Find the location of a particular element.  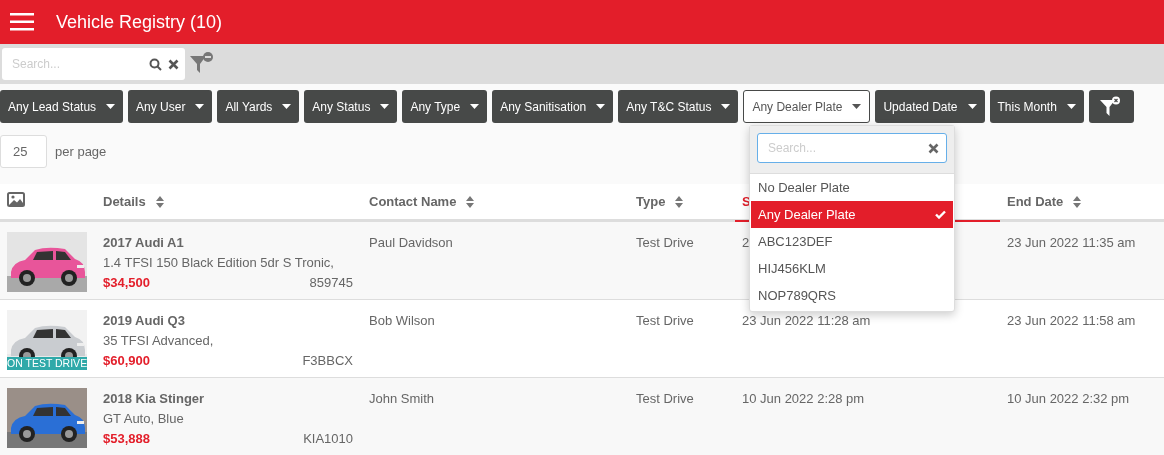

app-title: Vehicle Registry (10) is located at coordinates (139, 22).